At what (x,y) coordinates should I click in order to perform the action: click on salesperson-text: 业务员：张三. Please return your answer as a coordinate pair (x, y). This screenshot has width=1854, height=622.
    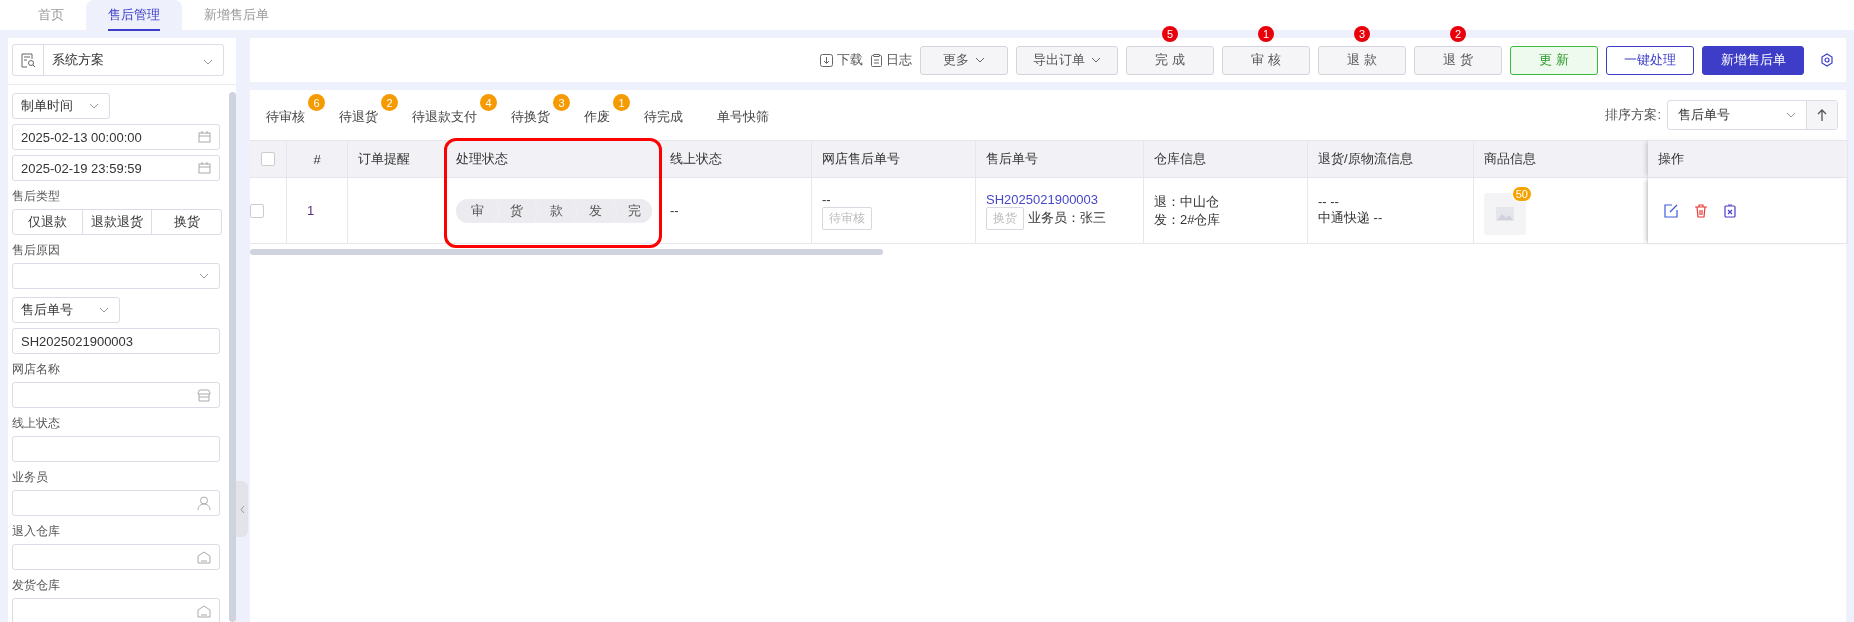
    Looking at the image, I should click on (1067, 218).